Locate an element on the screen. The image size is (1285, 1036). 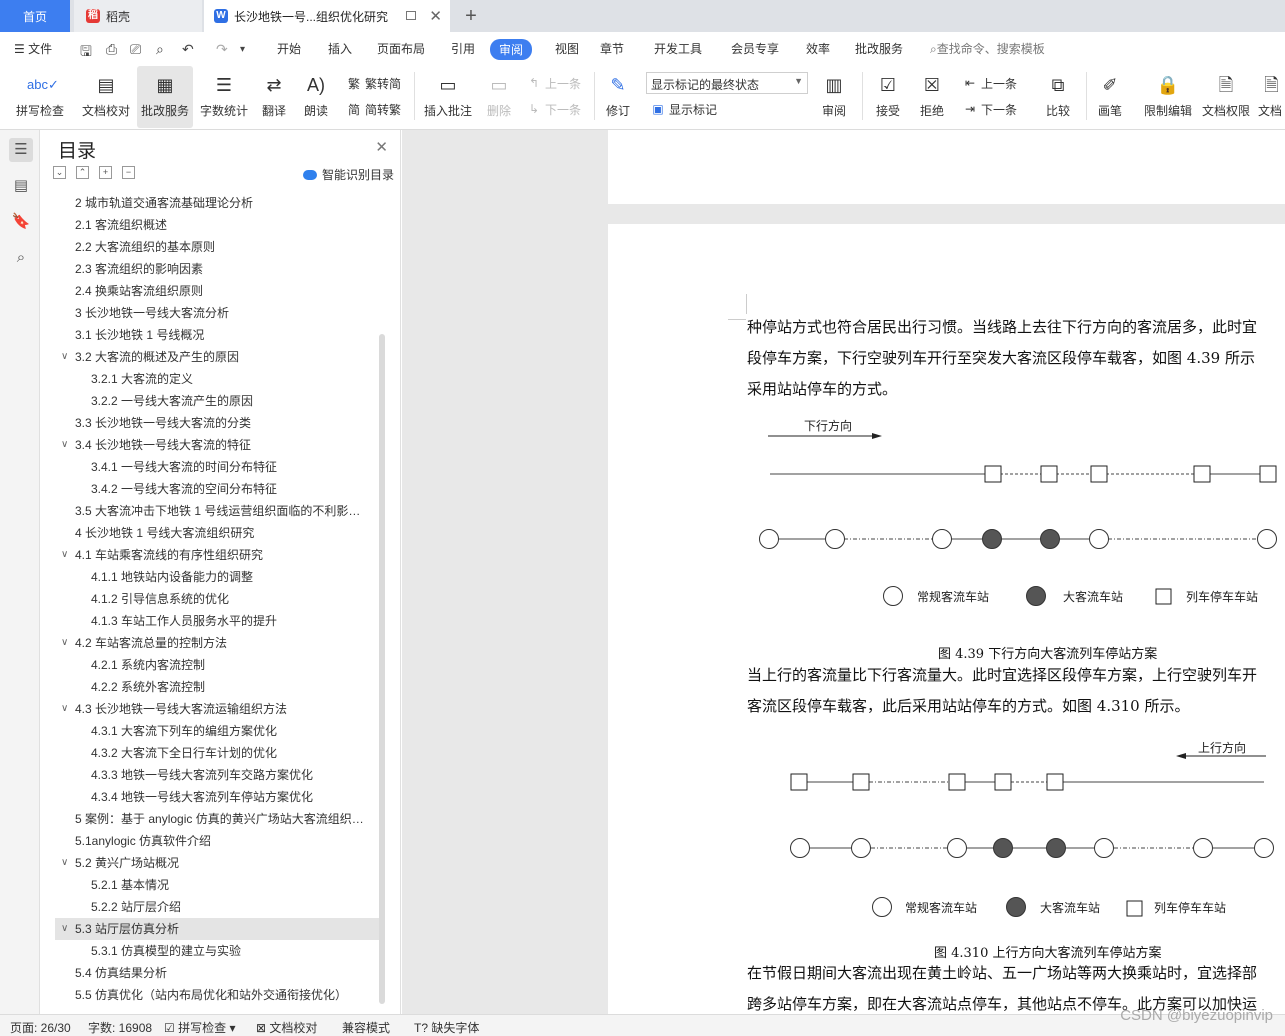
track-changes-button: ✎ 修订 is located at coordinates (618, 97).